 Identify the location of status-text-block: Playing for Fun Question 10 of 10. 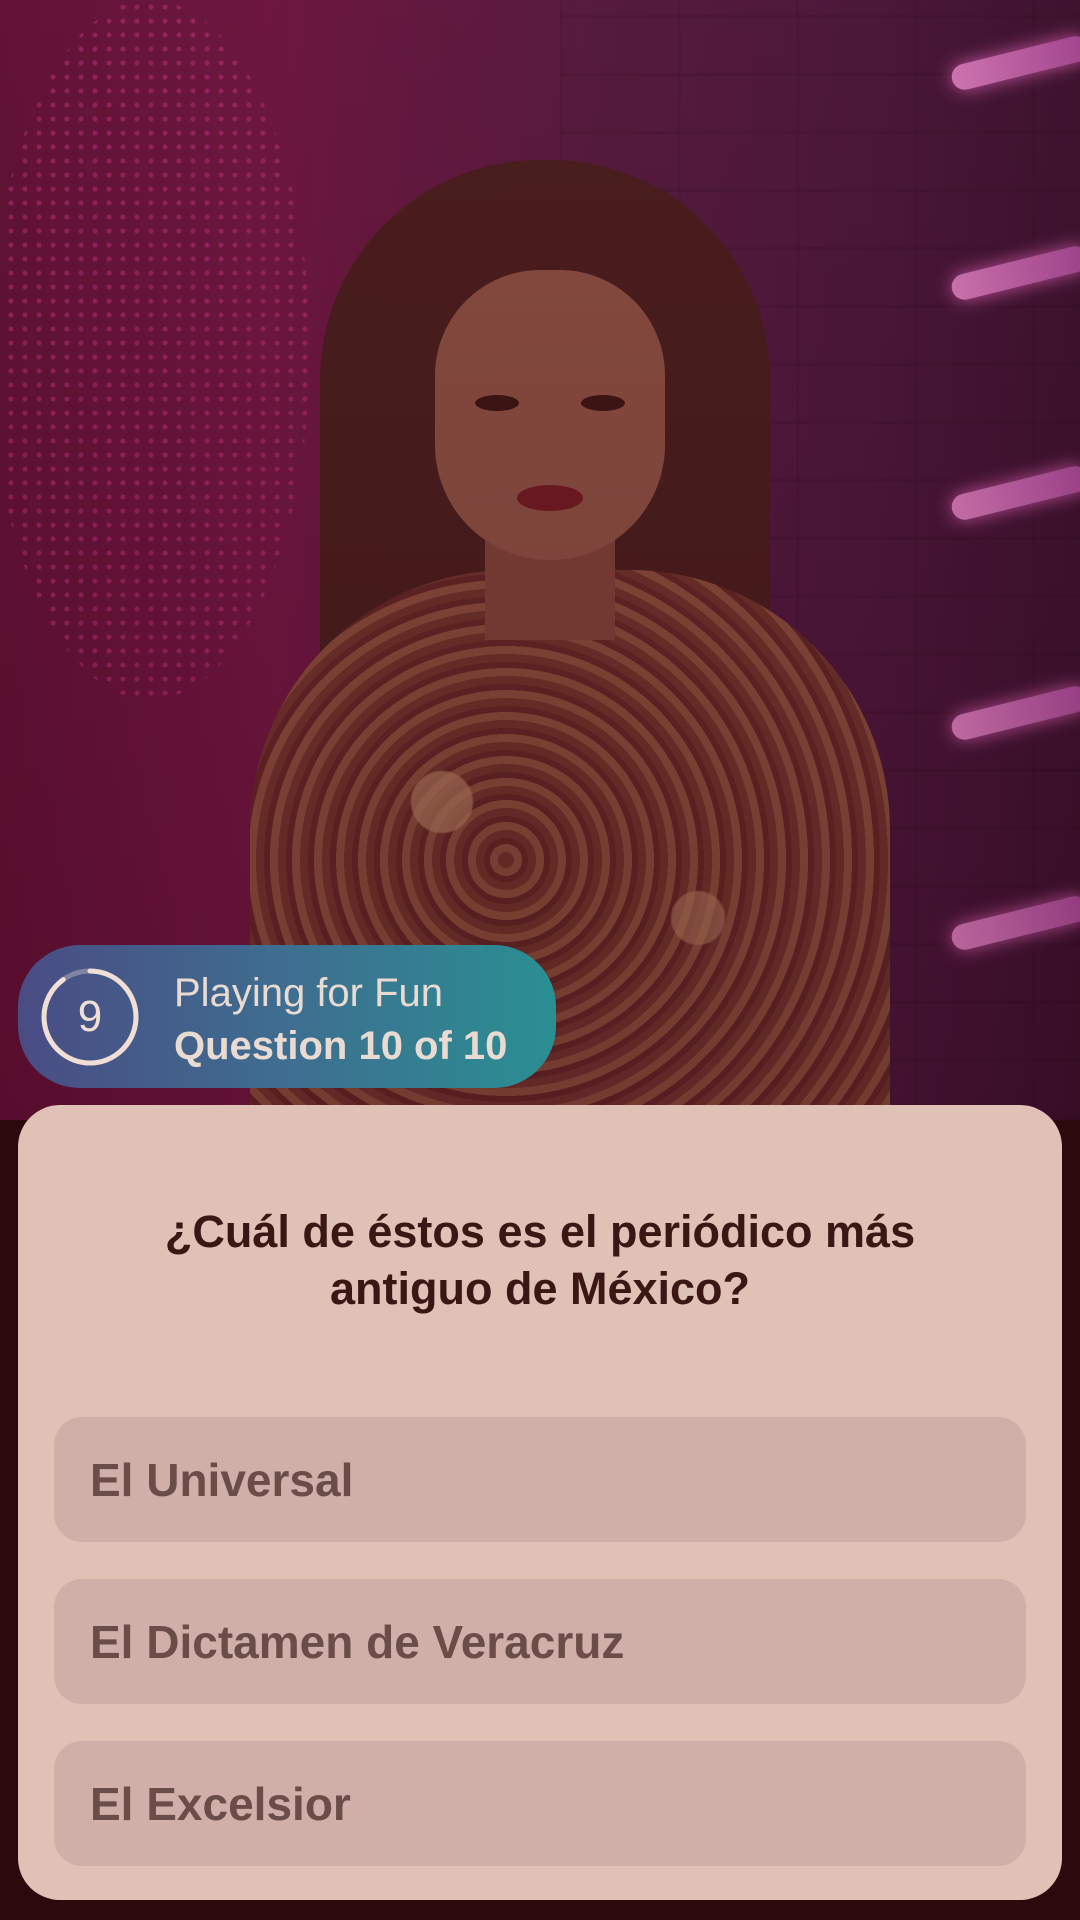
(340, 1020).